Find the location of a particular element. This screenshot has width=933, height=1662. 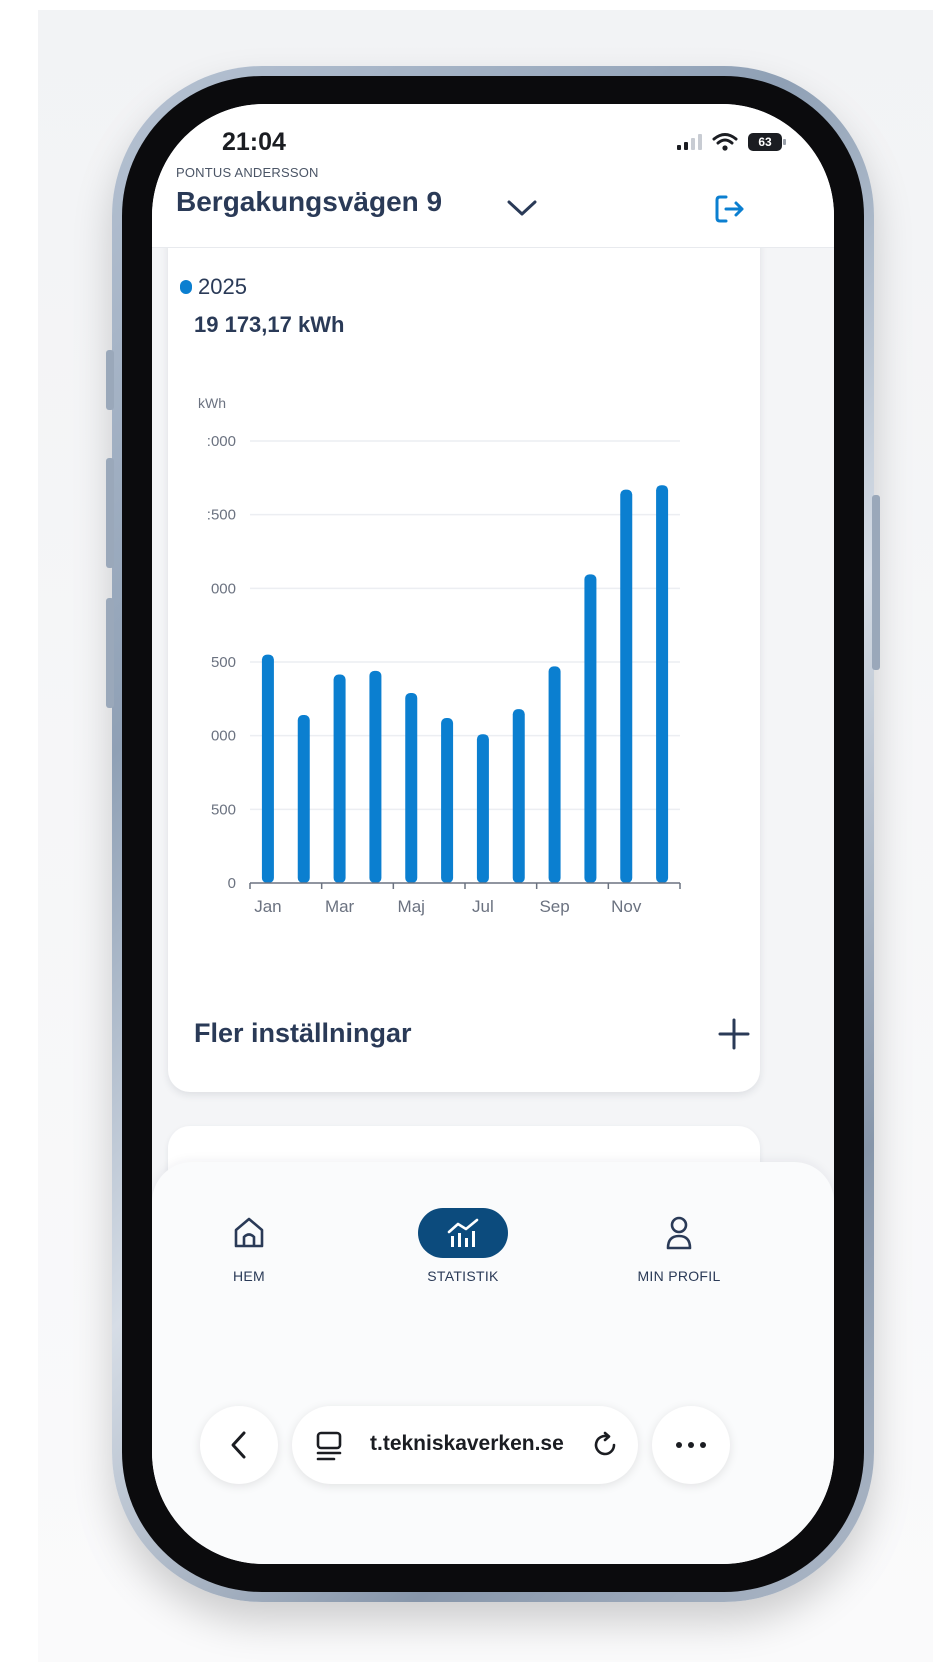

volume-down-button is located at coordinates (110, 653).